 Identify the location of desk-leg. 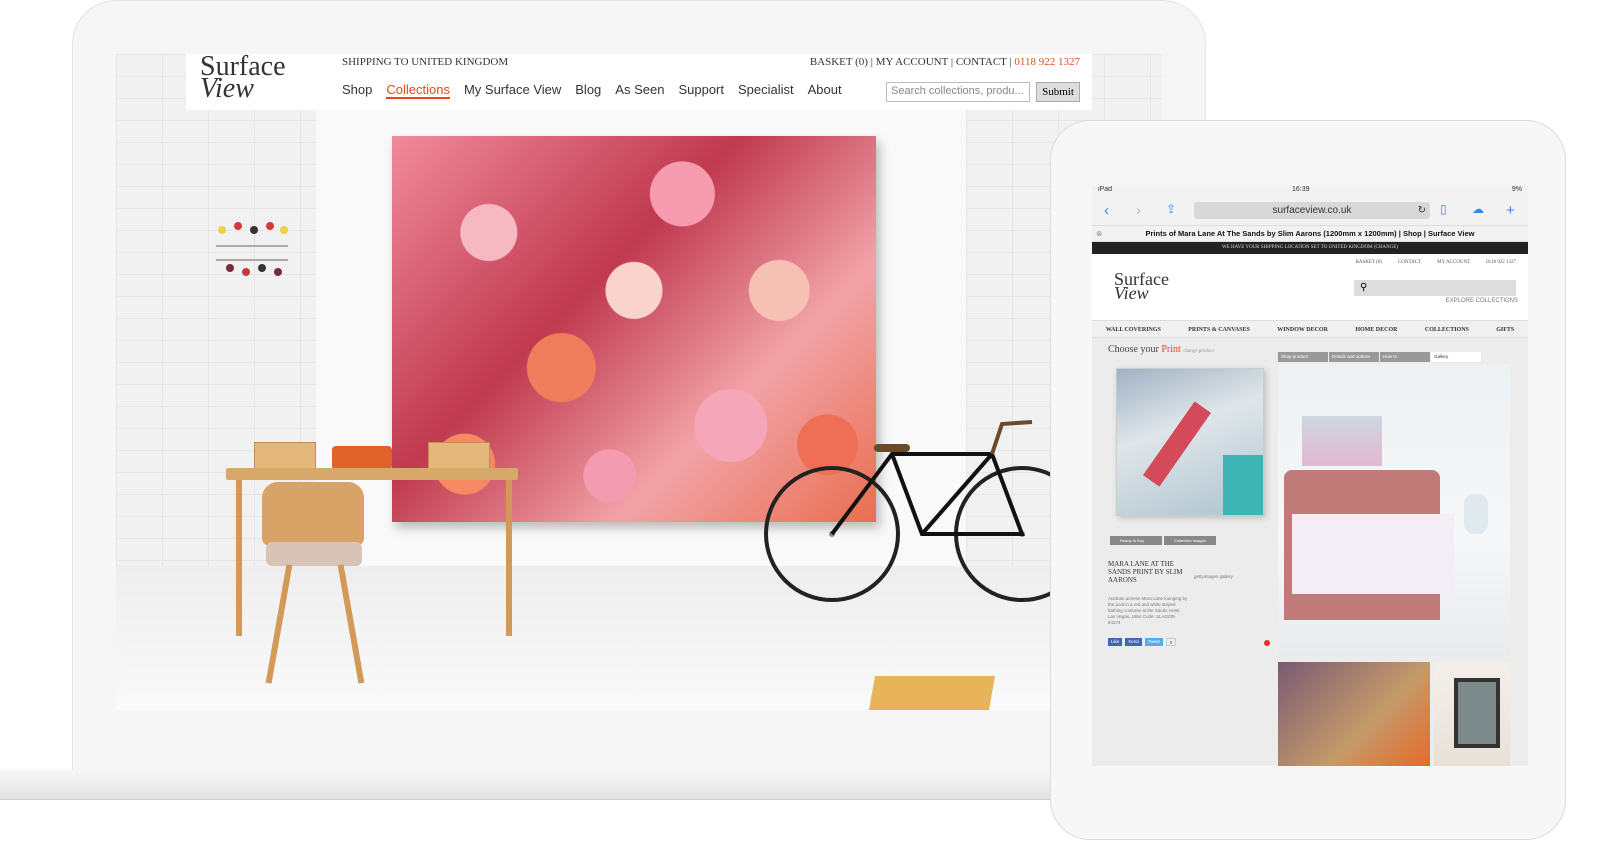
(239, 558).